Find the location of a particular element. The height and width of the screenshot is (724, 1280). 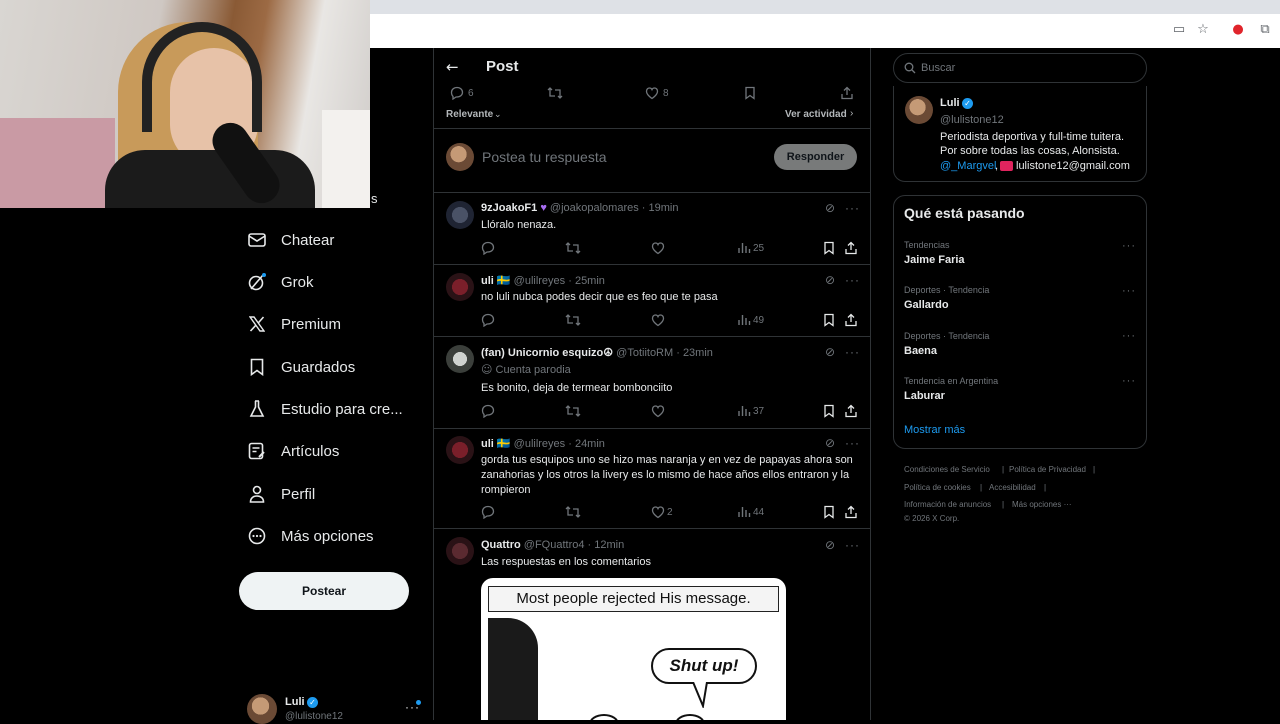

trend-name: Laburar is located at coordinates (924, 396).